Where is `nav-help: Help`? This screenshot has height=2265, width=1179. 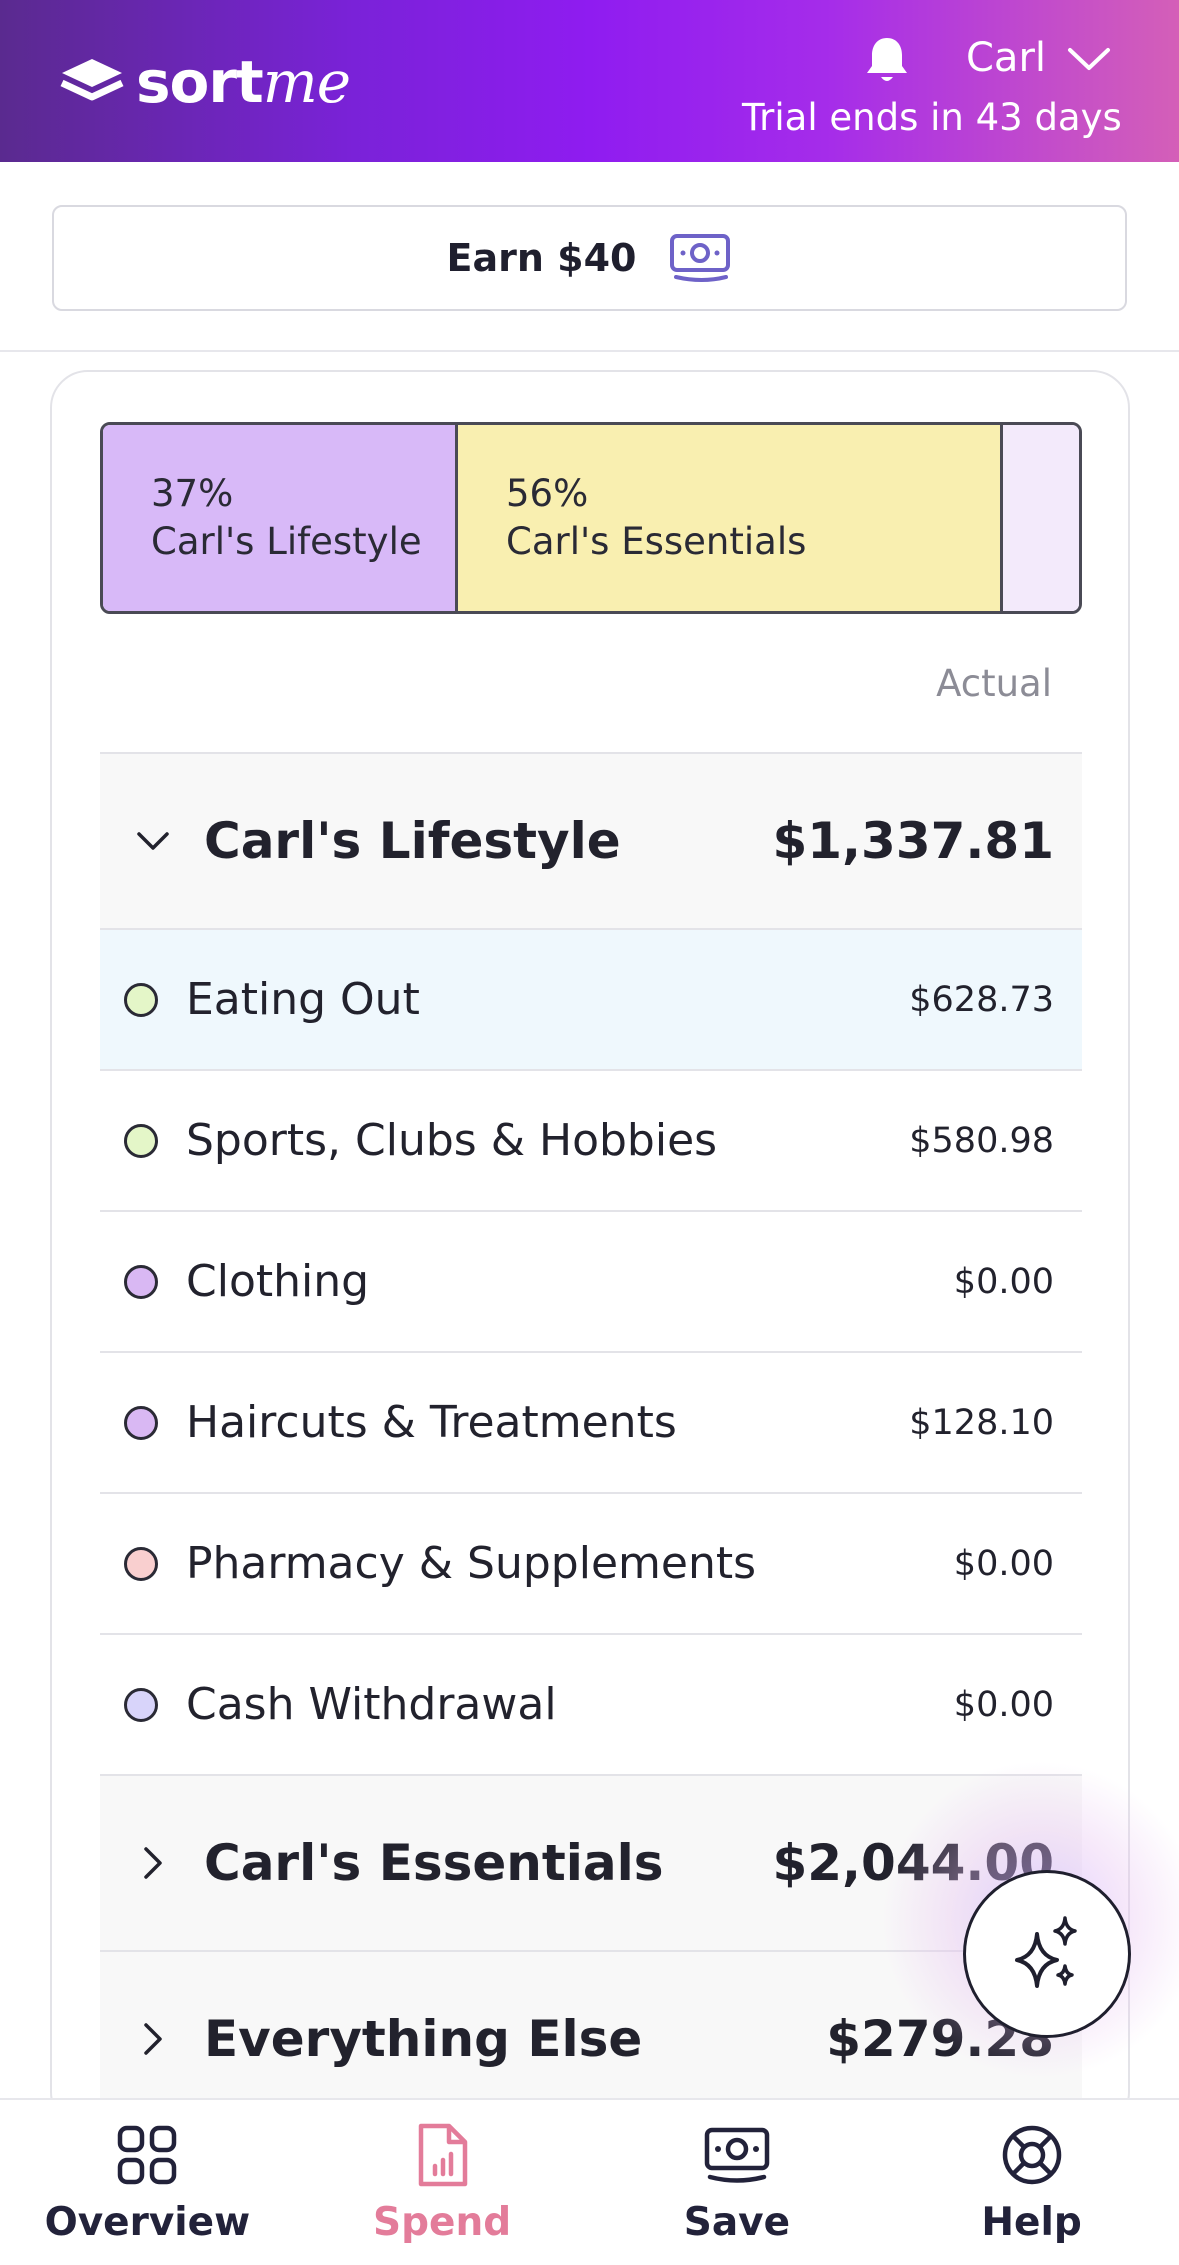 nav-help: Help is located at coordinates (1031, 2182).